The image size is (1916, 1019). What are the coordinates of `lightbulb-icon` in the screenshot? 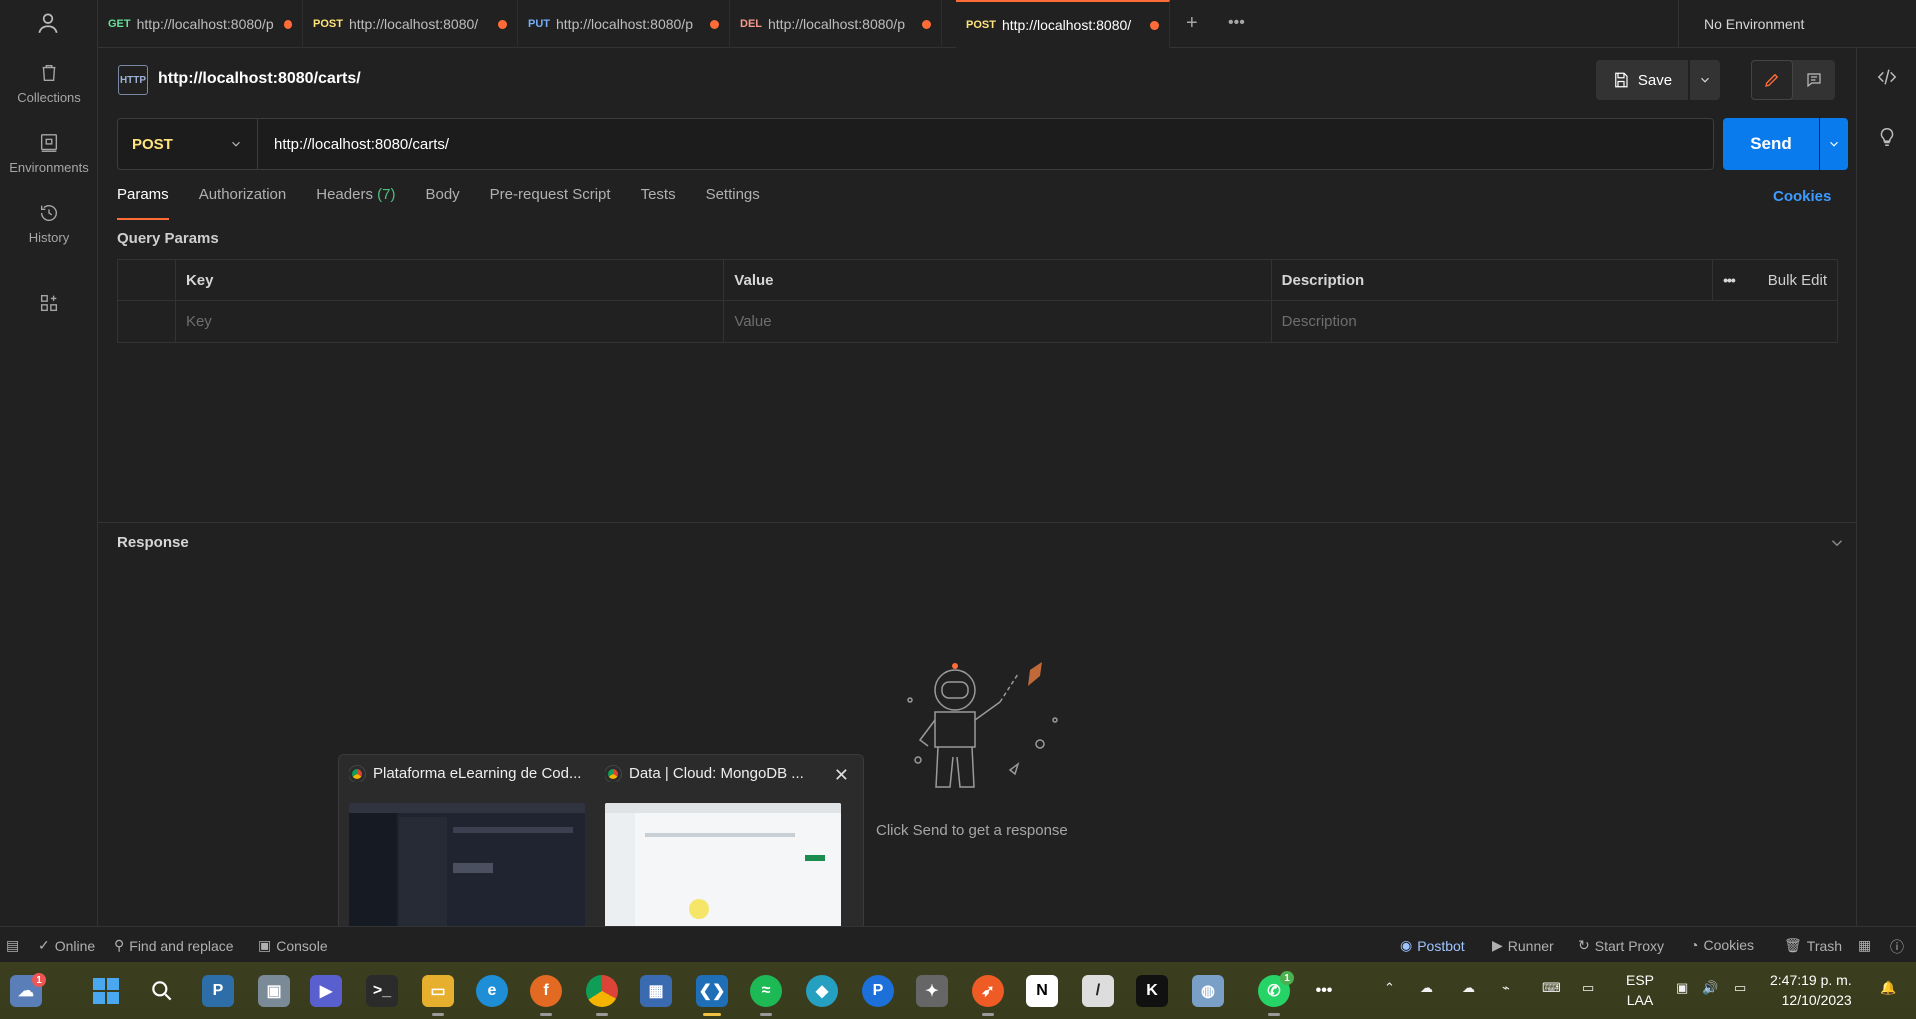 It's located at (1887, 137).